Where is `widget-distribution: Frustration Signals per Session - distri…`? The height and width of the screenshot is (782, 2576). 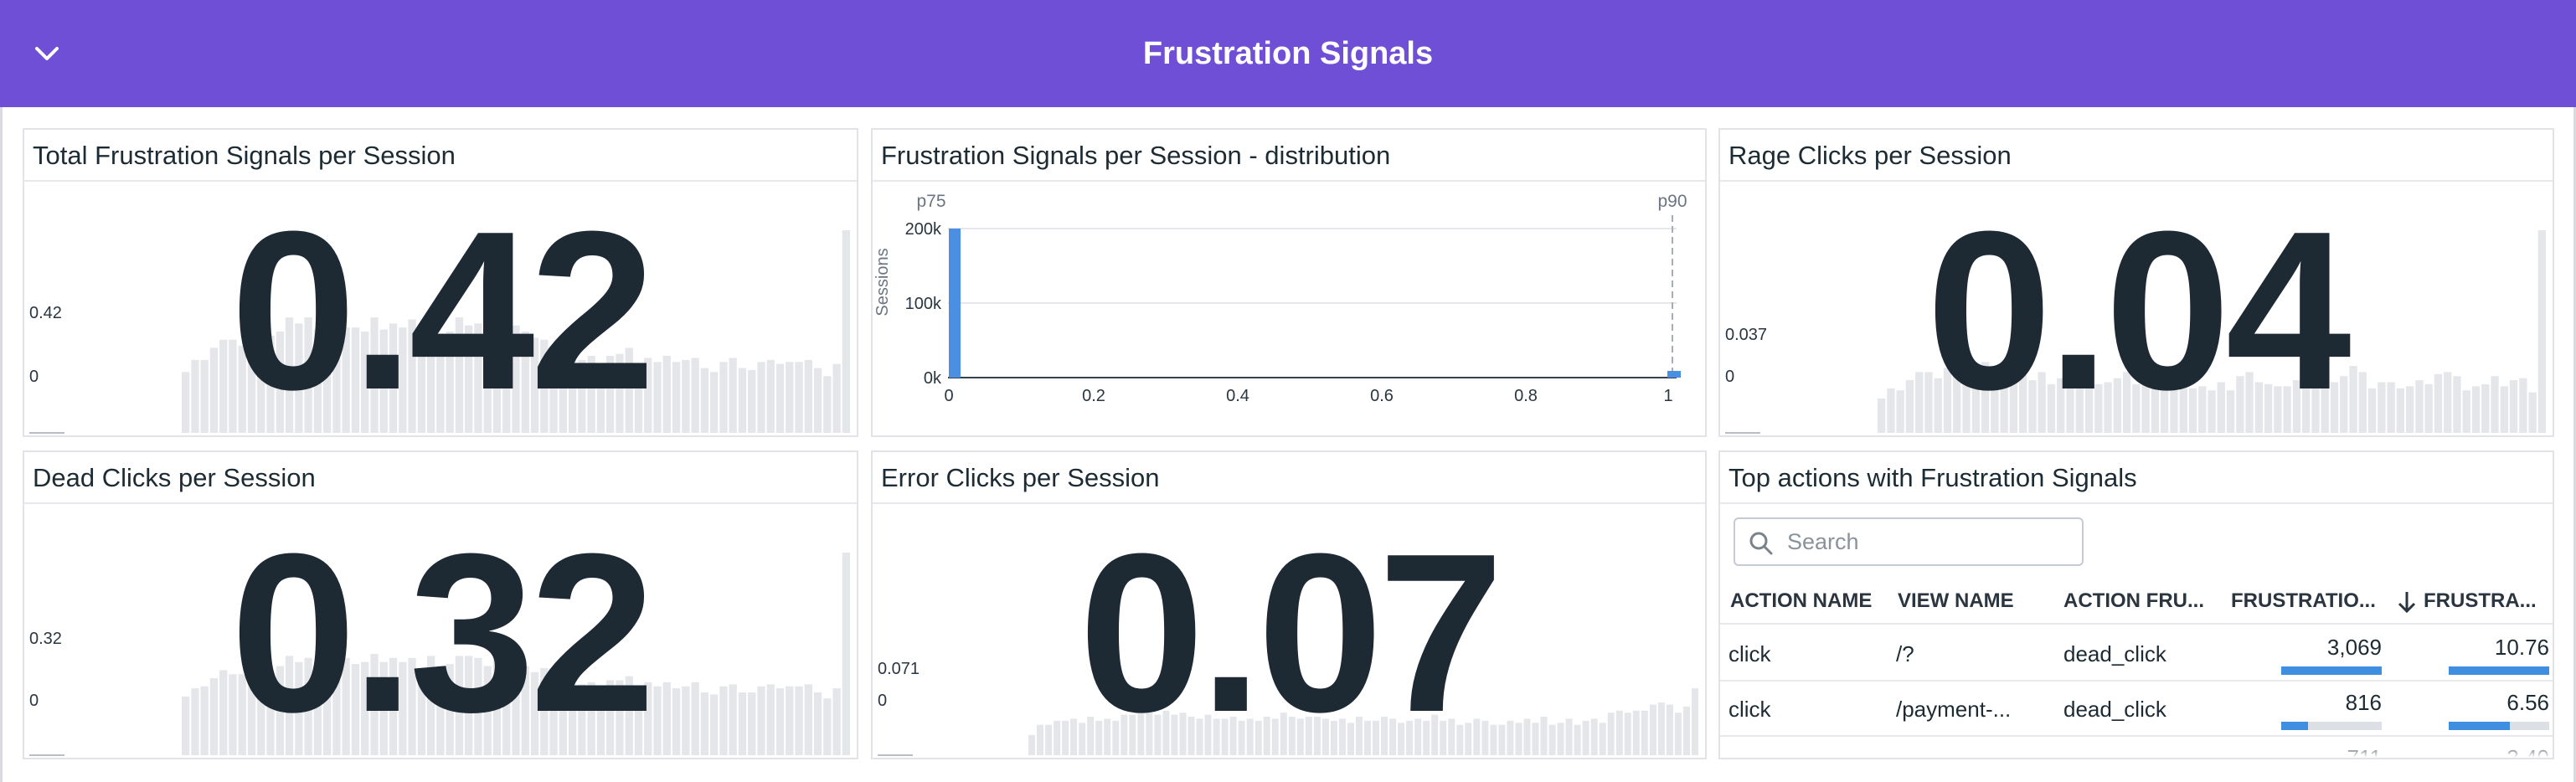 widget-distribution: Frustration Signals per Session - distri… is located at coordinates (1289, 282).